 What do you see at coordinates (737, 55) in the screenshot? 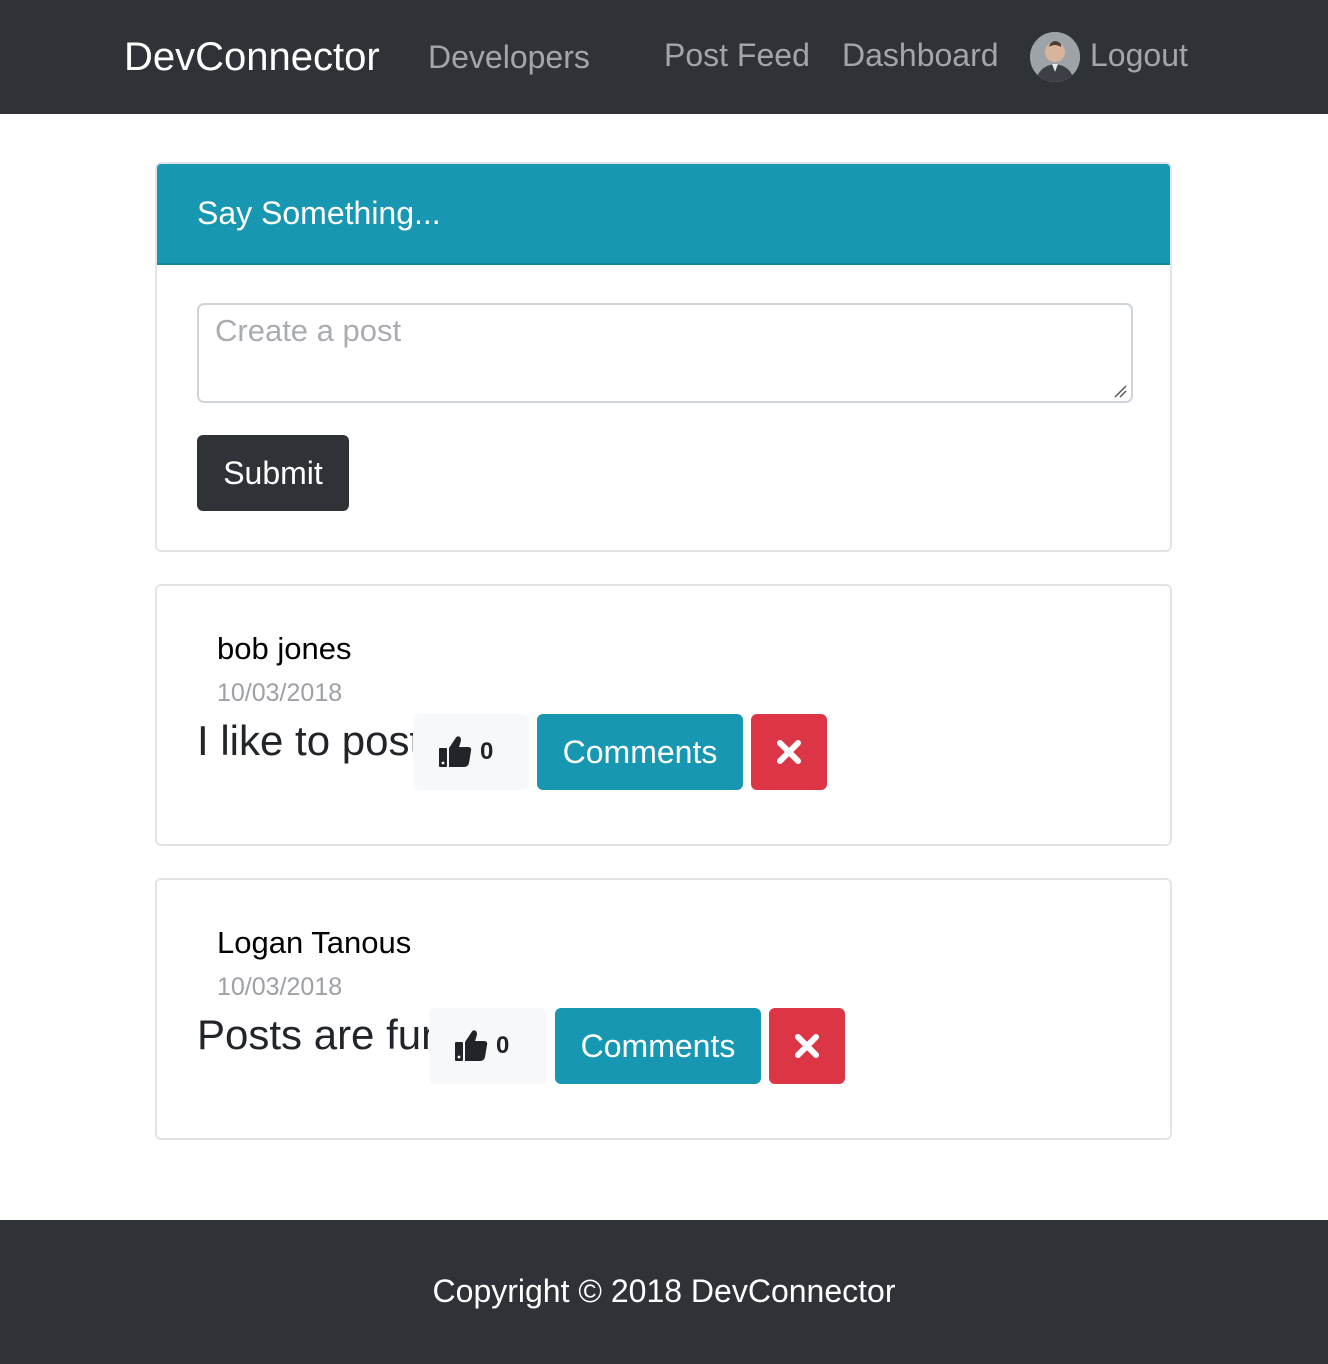
I see `nav-post-feed: Post Feed` at bounding box center [737, 55].